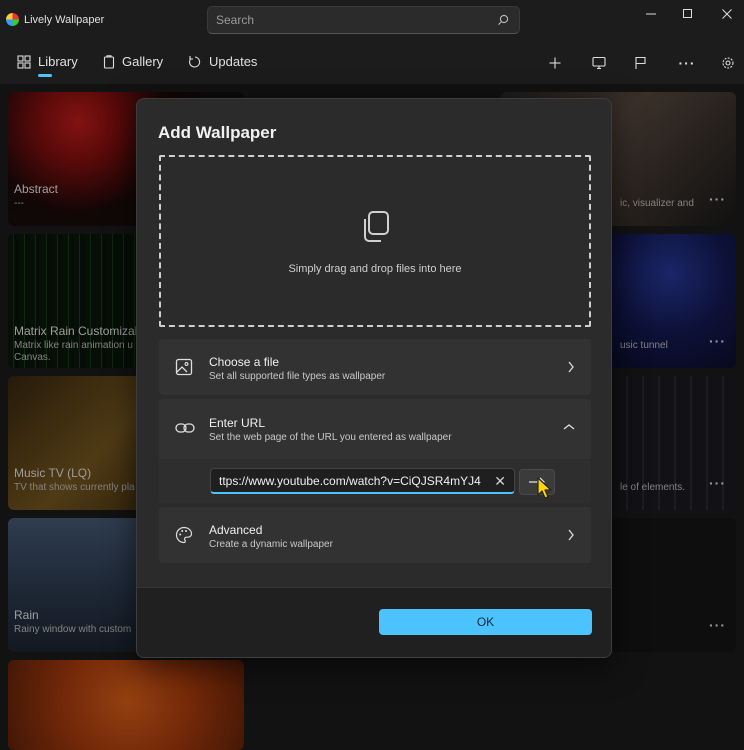 The image size is (744, 750). What do you see at coordinates (12, 19) in the screenshot?
I see `app-logo-icon` at bounding box center [12, 19].